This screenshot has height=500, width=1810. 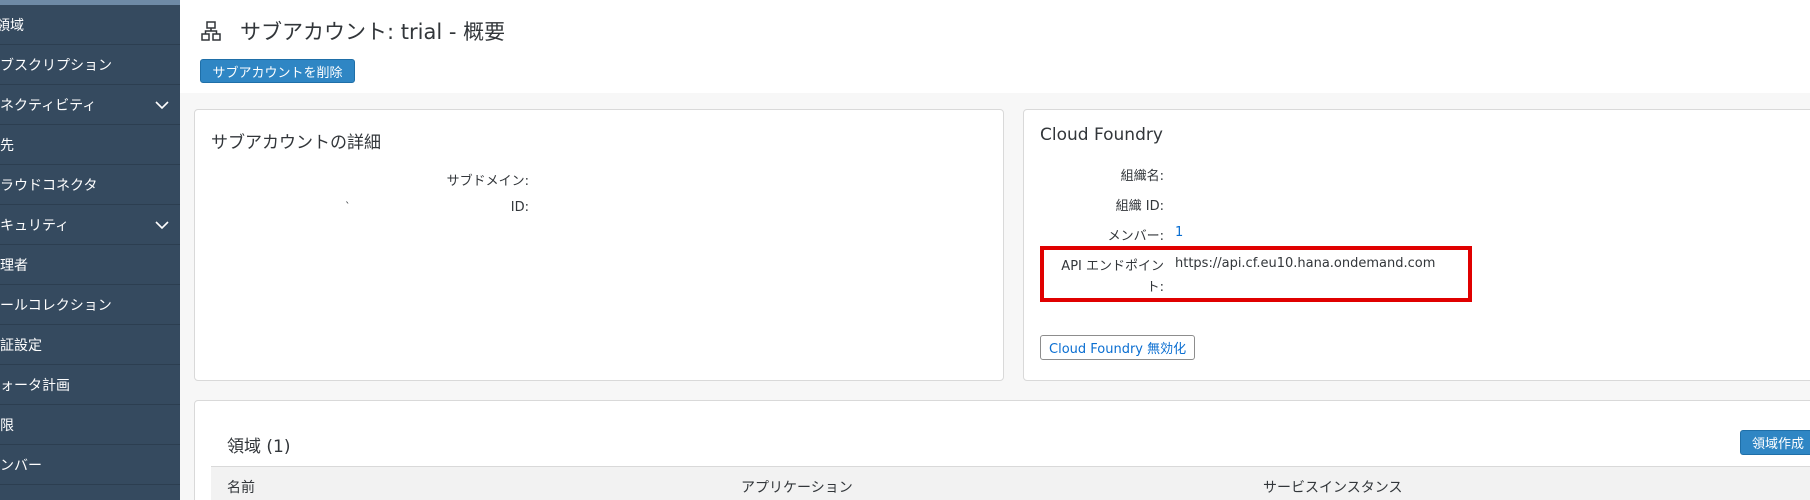 What do you see at coordinates (21, 345) in the screenshot?
I see `sidebar-item-label: 認証設定` at bounding box center [21, 345].